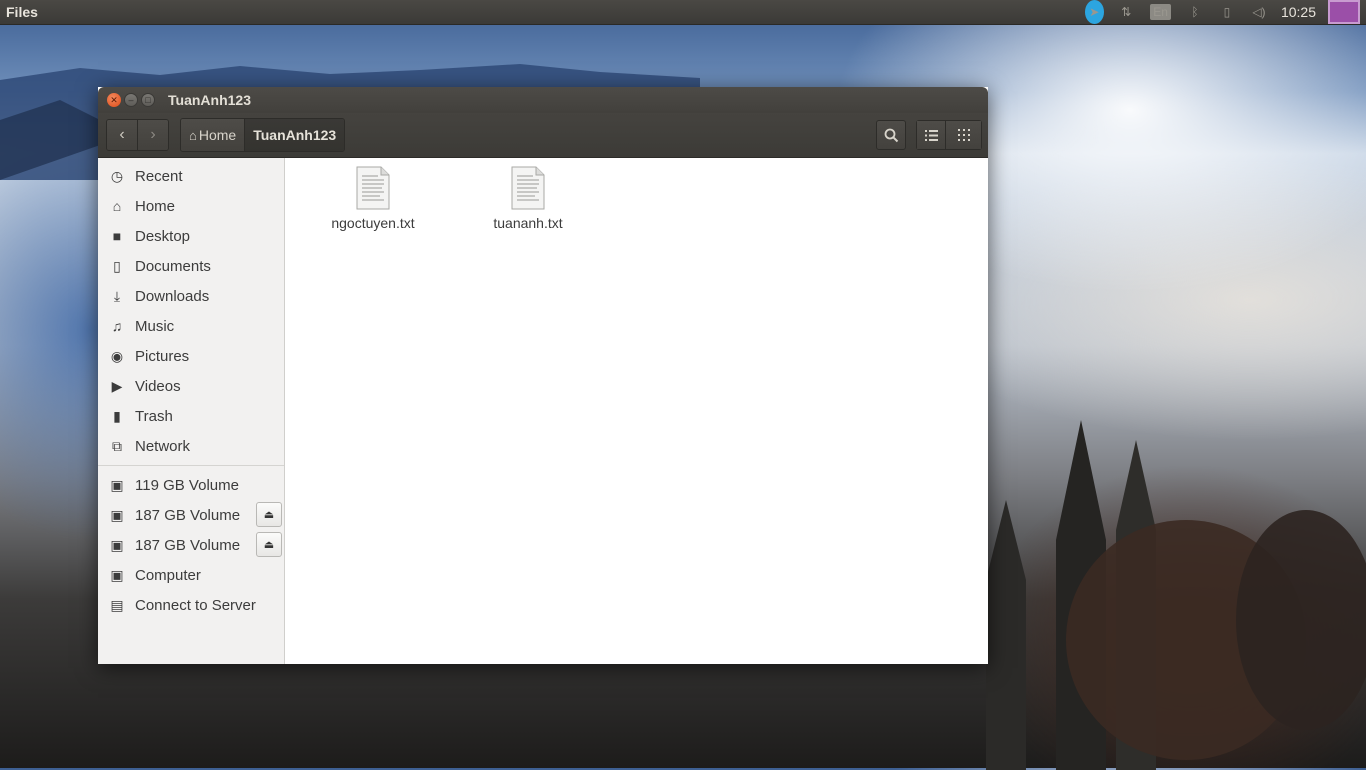 The width and height of the screenshot is (1366, 770). Describe the element at coordinates (528, 223) in the screenshot. I see `file-name: tuananh.txt` at that location.